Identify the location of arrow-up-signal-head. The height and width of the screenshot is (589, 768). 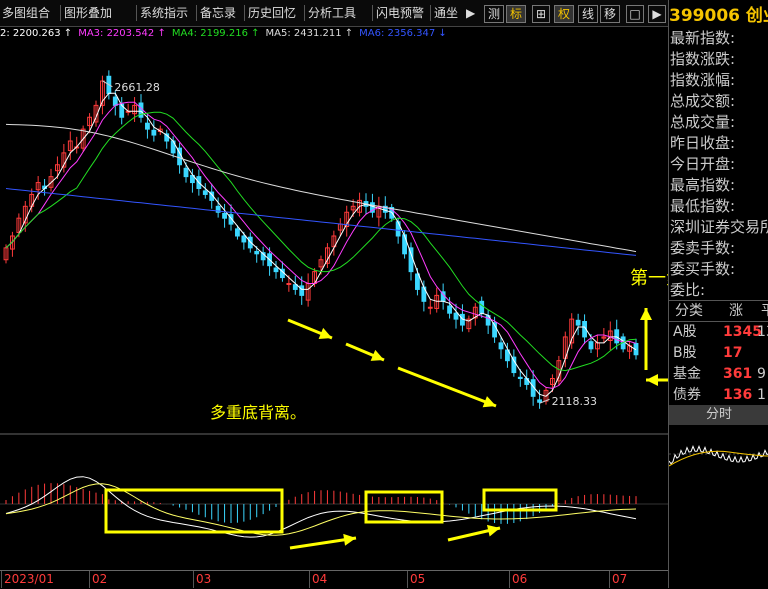
(646, 314).